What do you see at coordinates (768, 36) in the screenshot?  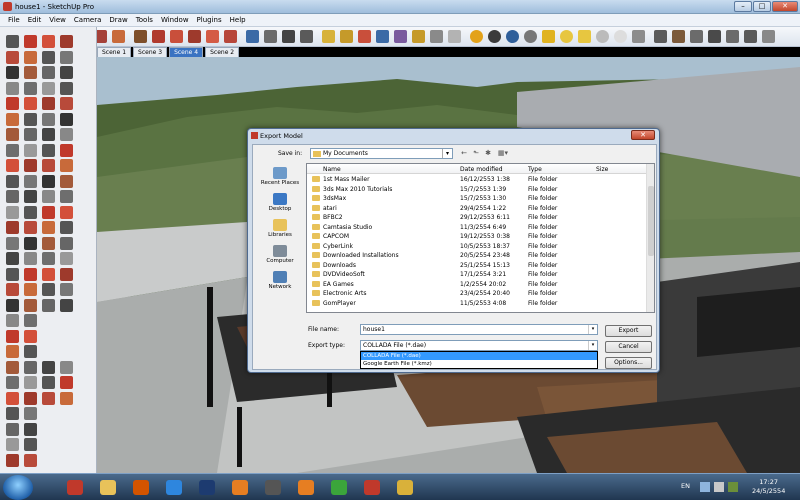 I see `home-view-icon` at bounding box center [768, 36].